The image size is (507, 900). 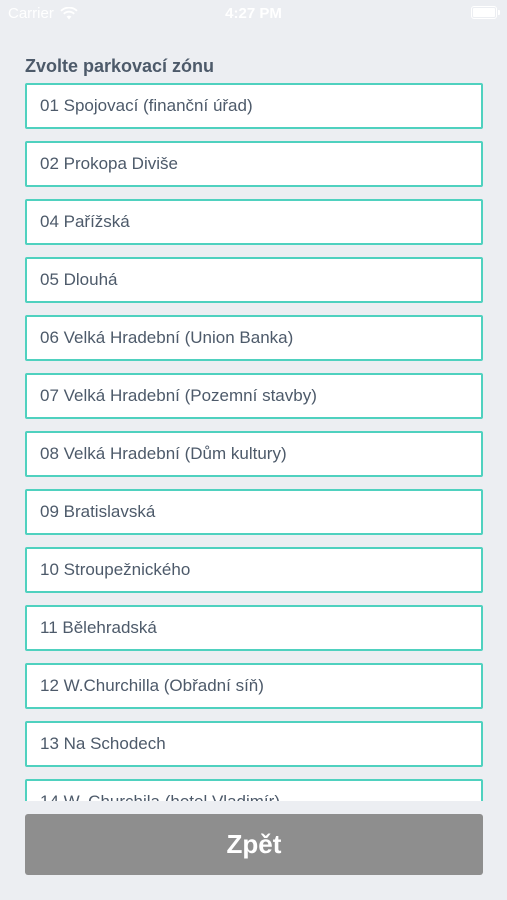 I want to click on status-time: 4:27 PM, so click(x=253, y=13).